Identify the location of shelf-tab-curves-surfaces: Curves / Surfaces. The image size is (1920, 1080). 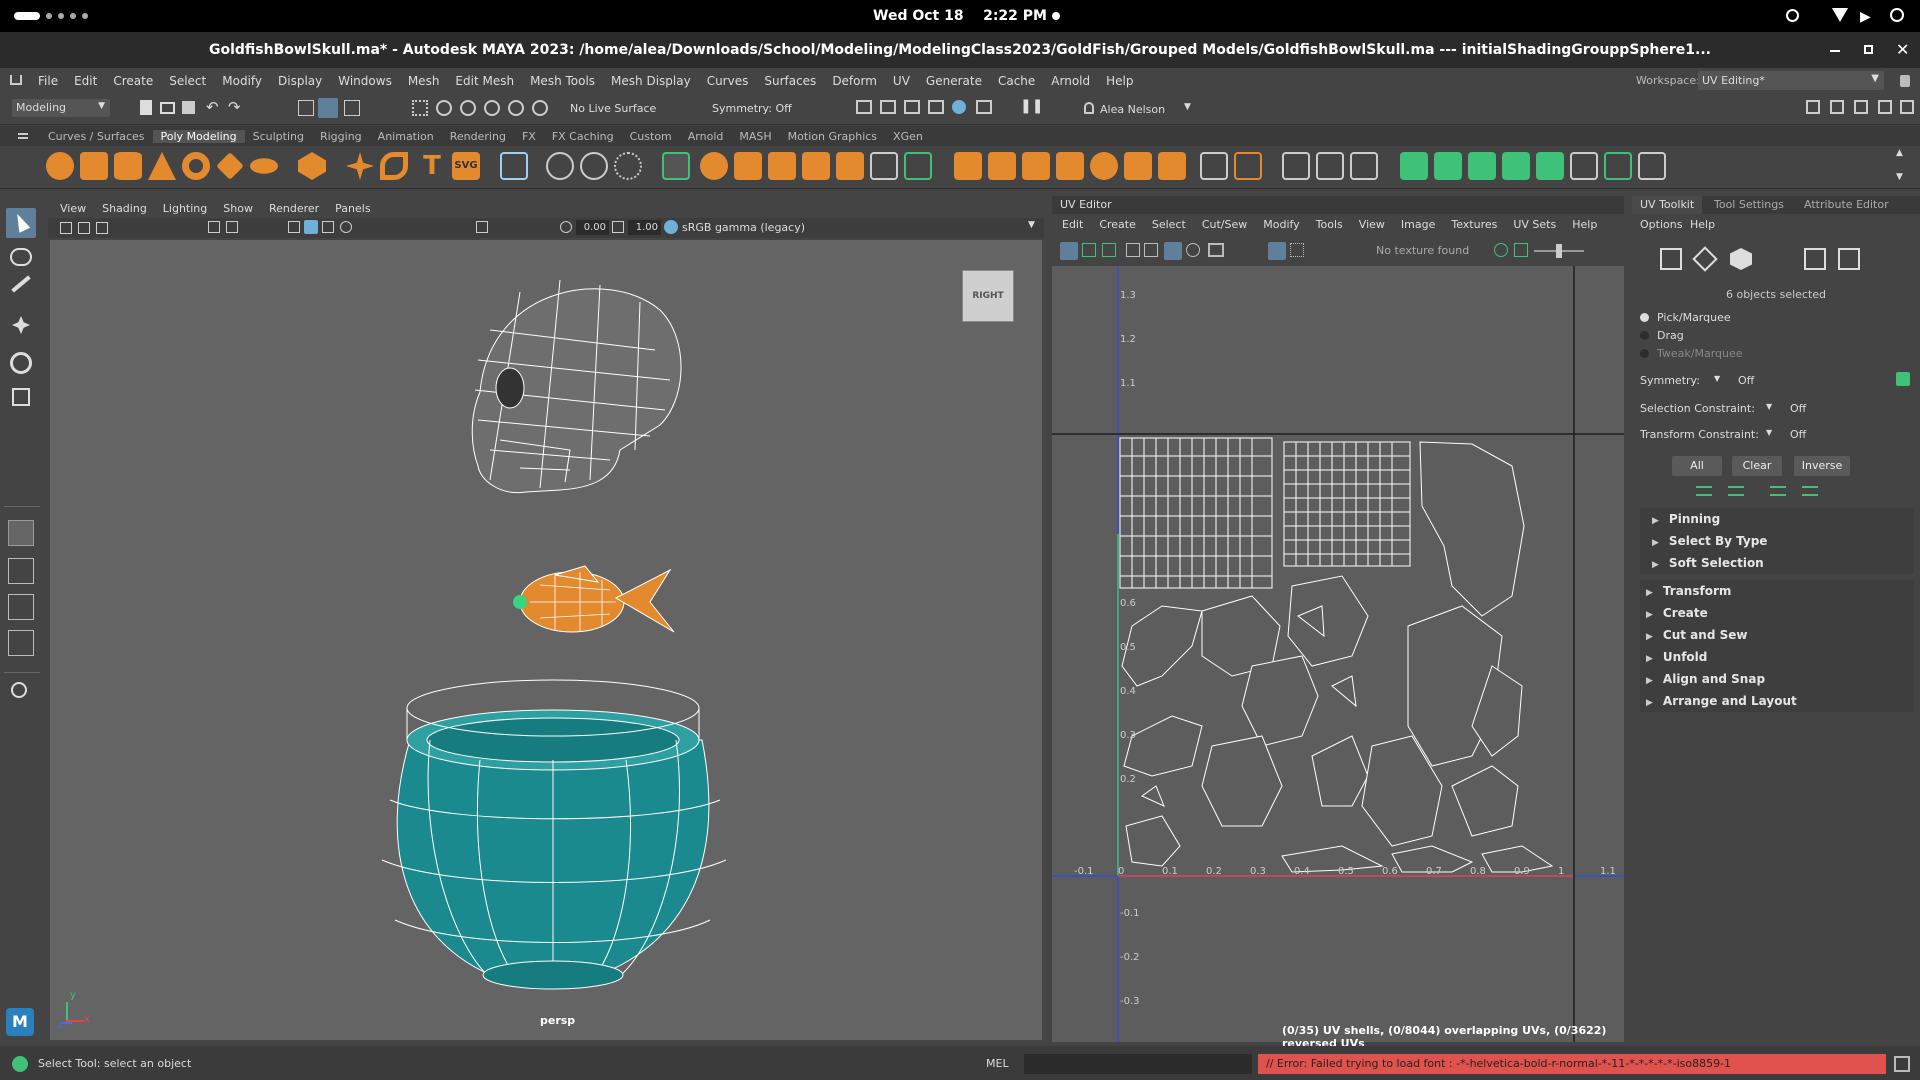
(96, 136).